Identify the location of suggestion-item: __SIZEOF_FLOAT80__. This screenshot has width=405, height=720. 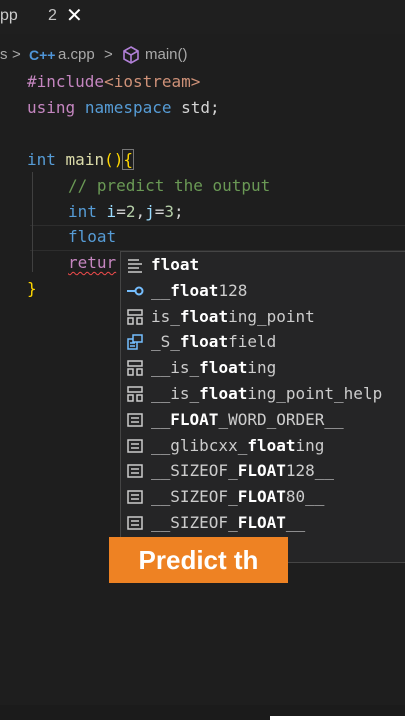
(263, 498).